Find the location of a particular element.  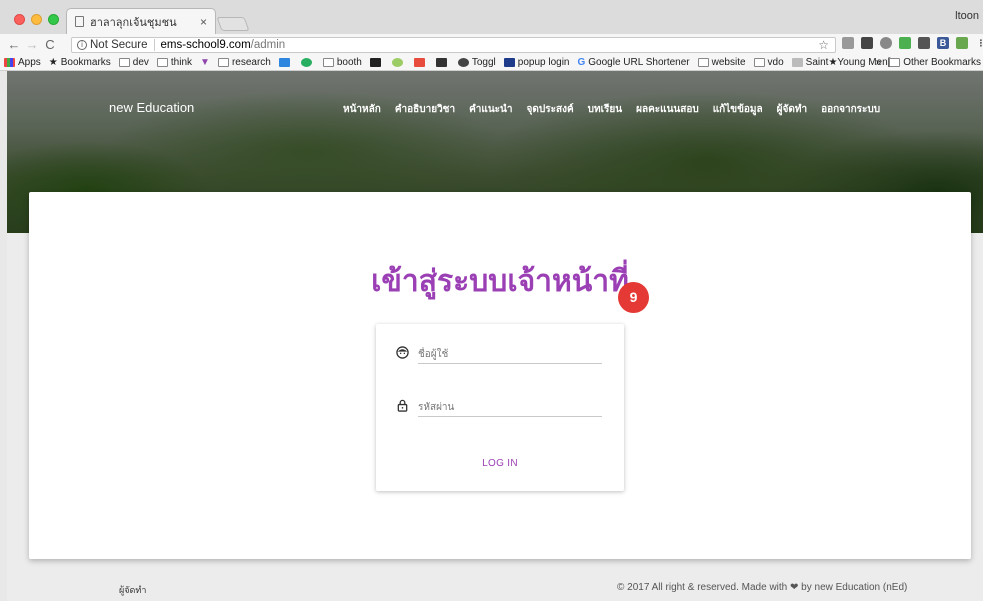

reload-icon: C is located at coordinates (50, 44).